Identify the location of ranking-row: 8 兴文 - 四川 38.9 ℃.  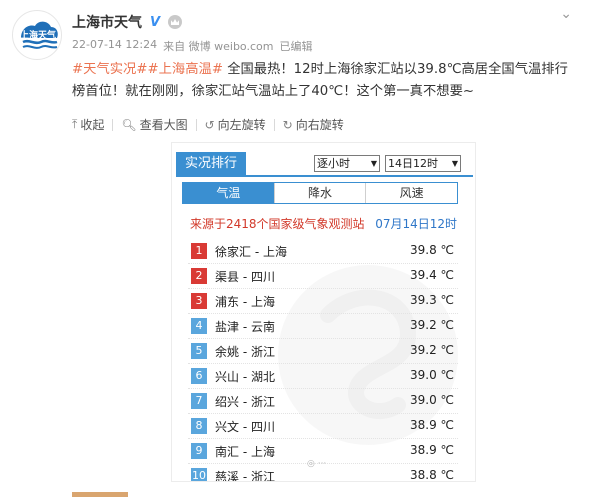
(323, 426).